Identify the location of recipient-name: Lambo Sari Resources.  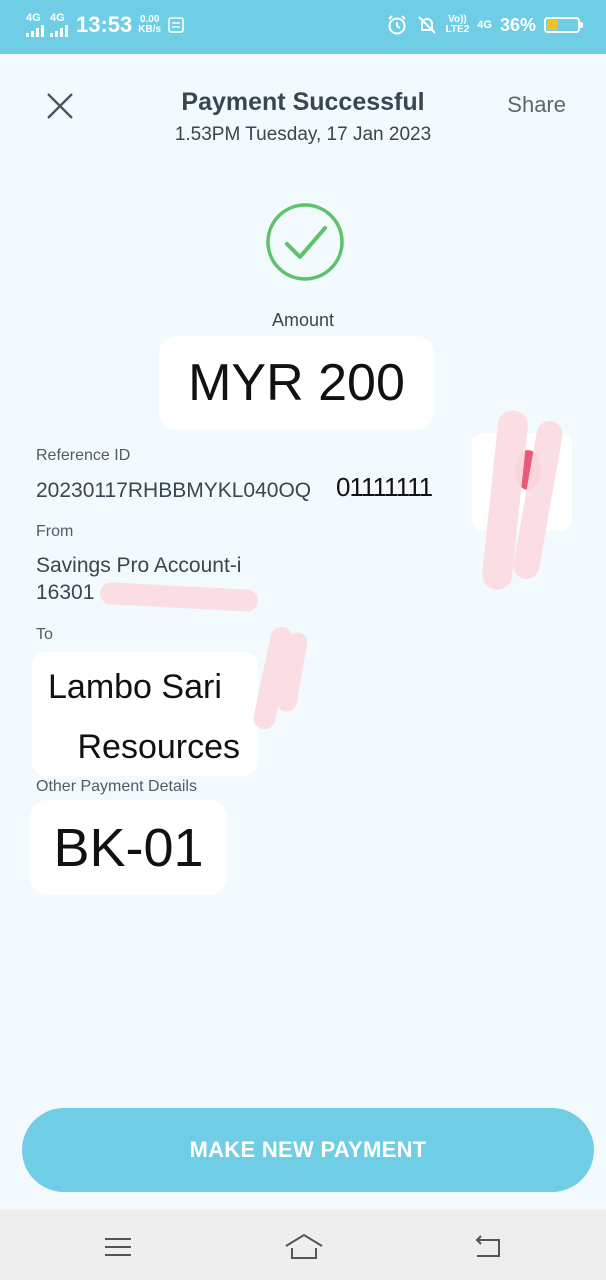
(145, 714).